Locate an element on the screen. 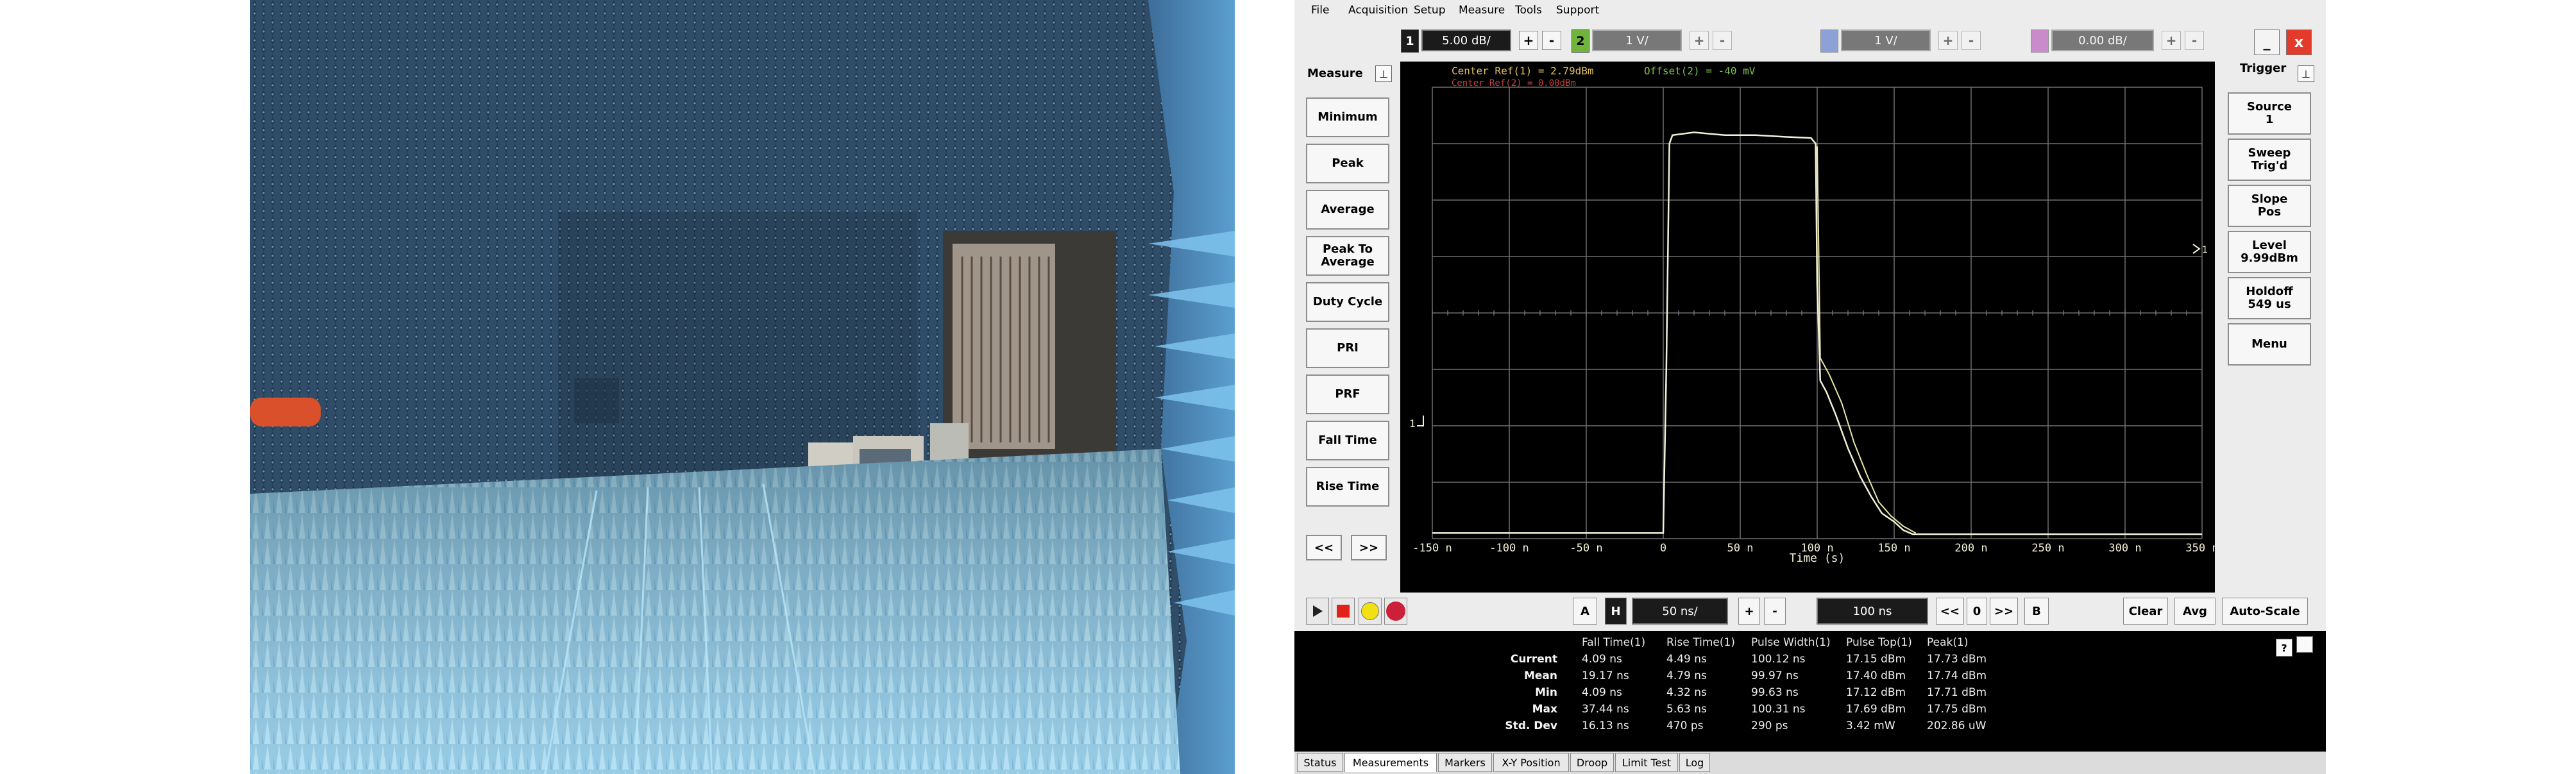  menu-file: File is located at coordinates (1320, 10).